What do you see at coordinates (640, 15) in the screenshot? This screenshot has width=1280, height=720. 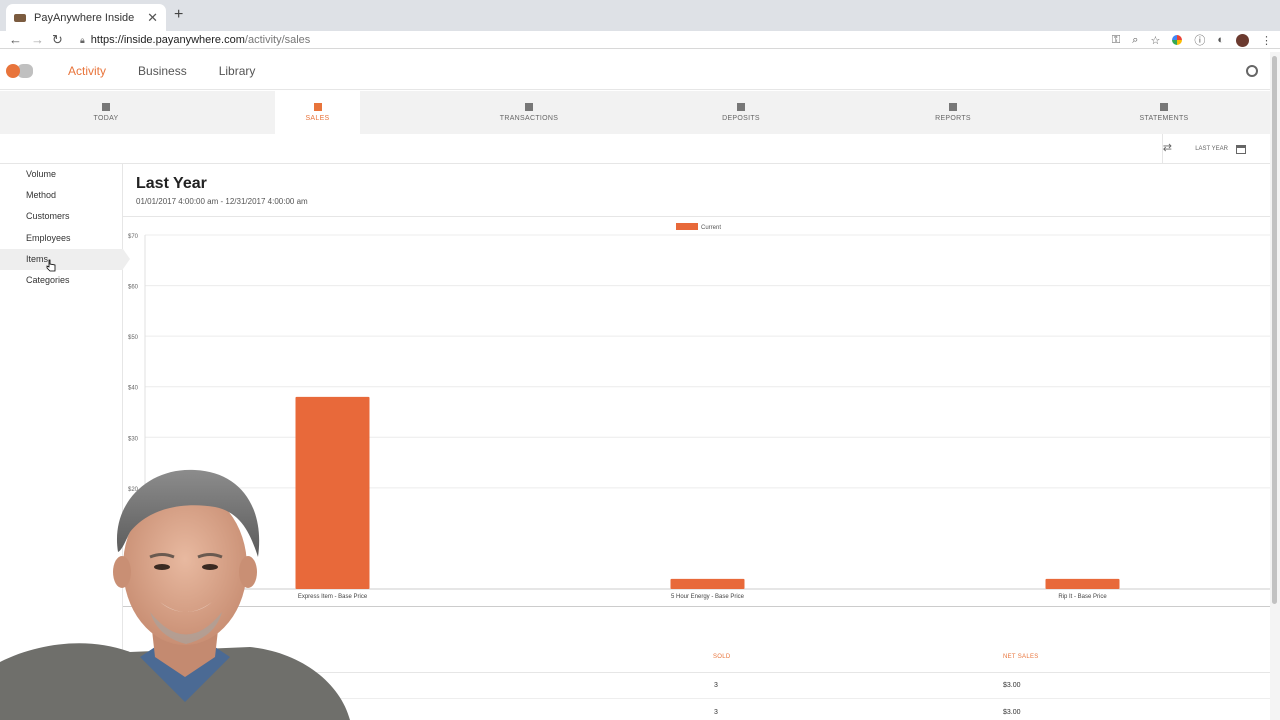 I see `browser-tab-strip: PayAnywhere Inside ✕ +` at bounding box center [640, 15].